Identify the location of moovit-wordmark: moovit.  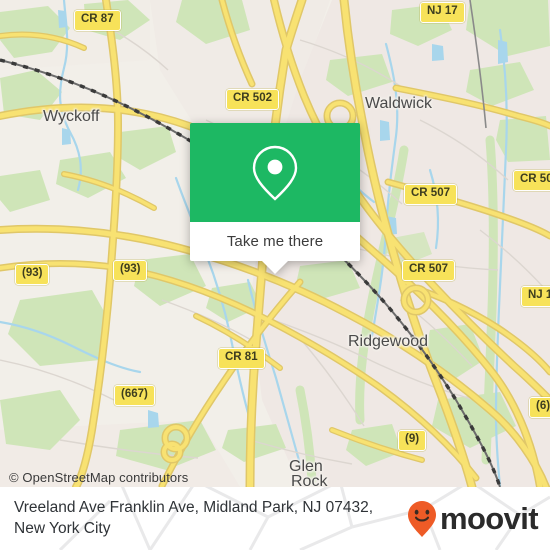
(489, 518).